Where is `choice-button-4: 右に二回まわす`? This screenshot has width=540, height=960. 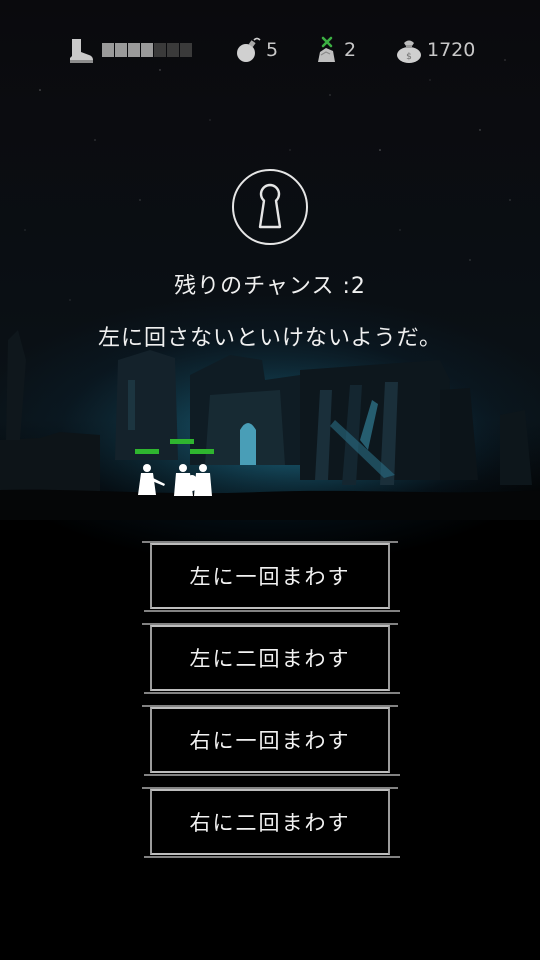
choice-button-4: 右に二回まわす is located at coordinates (271, 822).